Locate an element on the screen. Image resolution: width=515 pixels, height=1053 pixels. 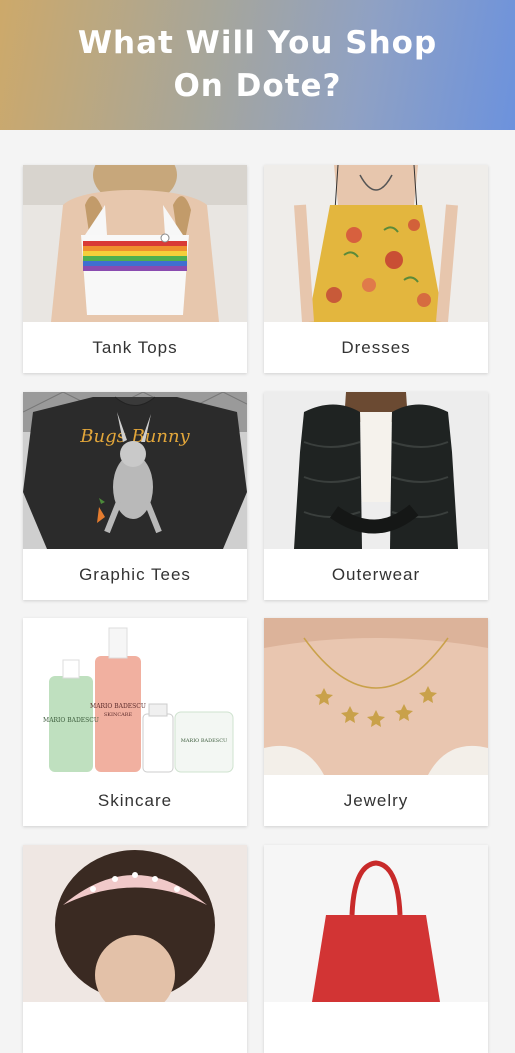
category-label: Dresses is located at coordinates (376, 347).